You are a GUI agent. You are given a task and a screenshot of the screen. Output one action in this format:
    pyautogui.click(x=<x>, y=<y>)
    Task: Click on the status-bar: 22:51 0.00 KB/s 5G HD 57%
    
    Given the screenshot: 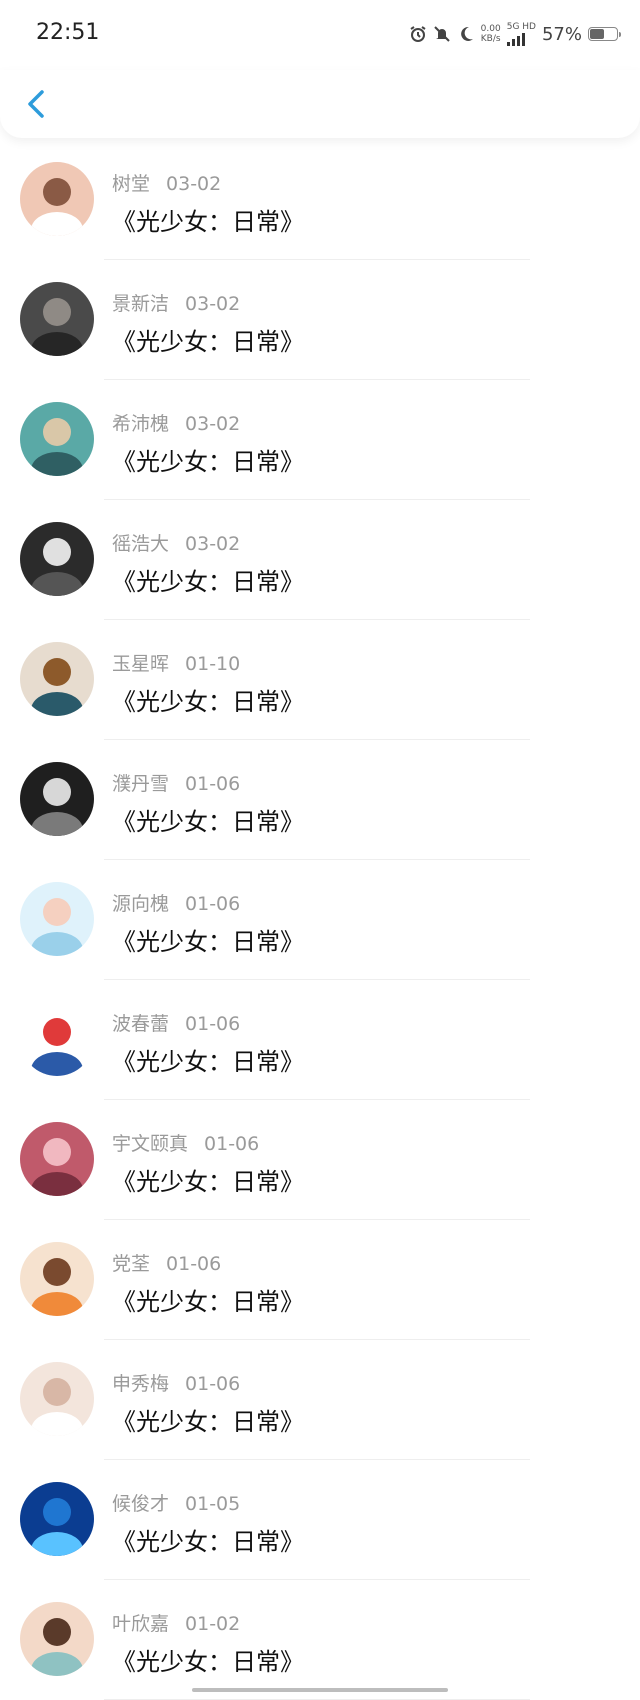 What is the action you would take?
    pyautogui.click(x=320, y=35)
    